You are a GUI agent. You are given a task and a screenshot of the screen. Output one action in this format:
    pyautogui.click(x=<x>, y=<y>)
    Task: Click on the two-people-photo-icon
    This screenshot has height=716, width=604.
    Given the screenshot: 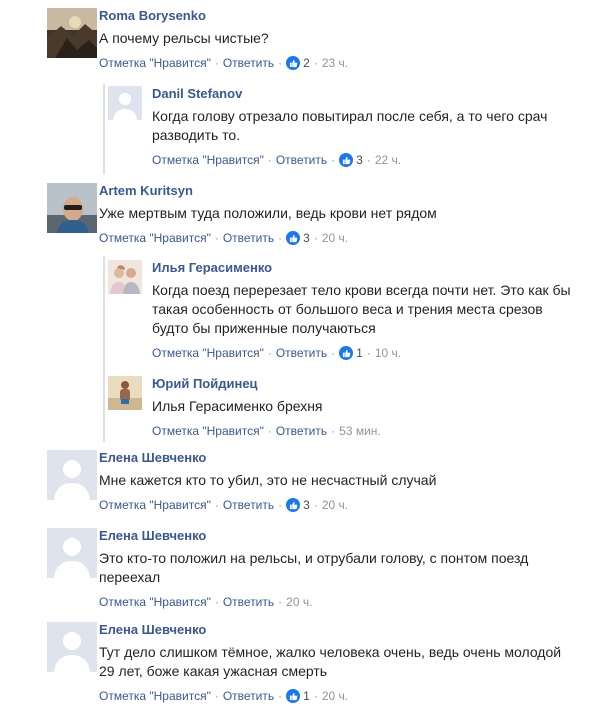 What is the action you would take?
    pyautogui.click(x=125, y=277)
    